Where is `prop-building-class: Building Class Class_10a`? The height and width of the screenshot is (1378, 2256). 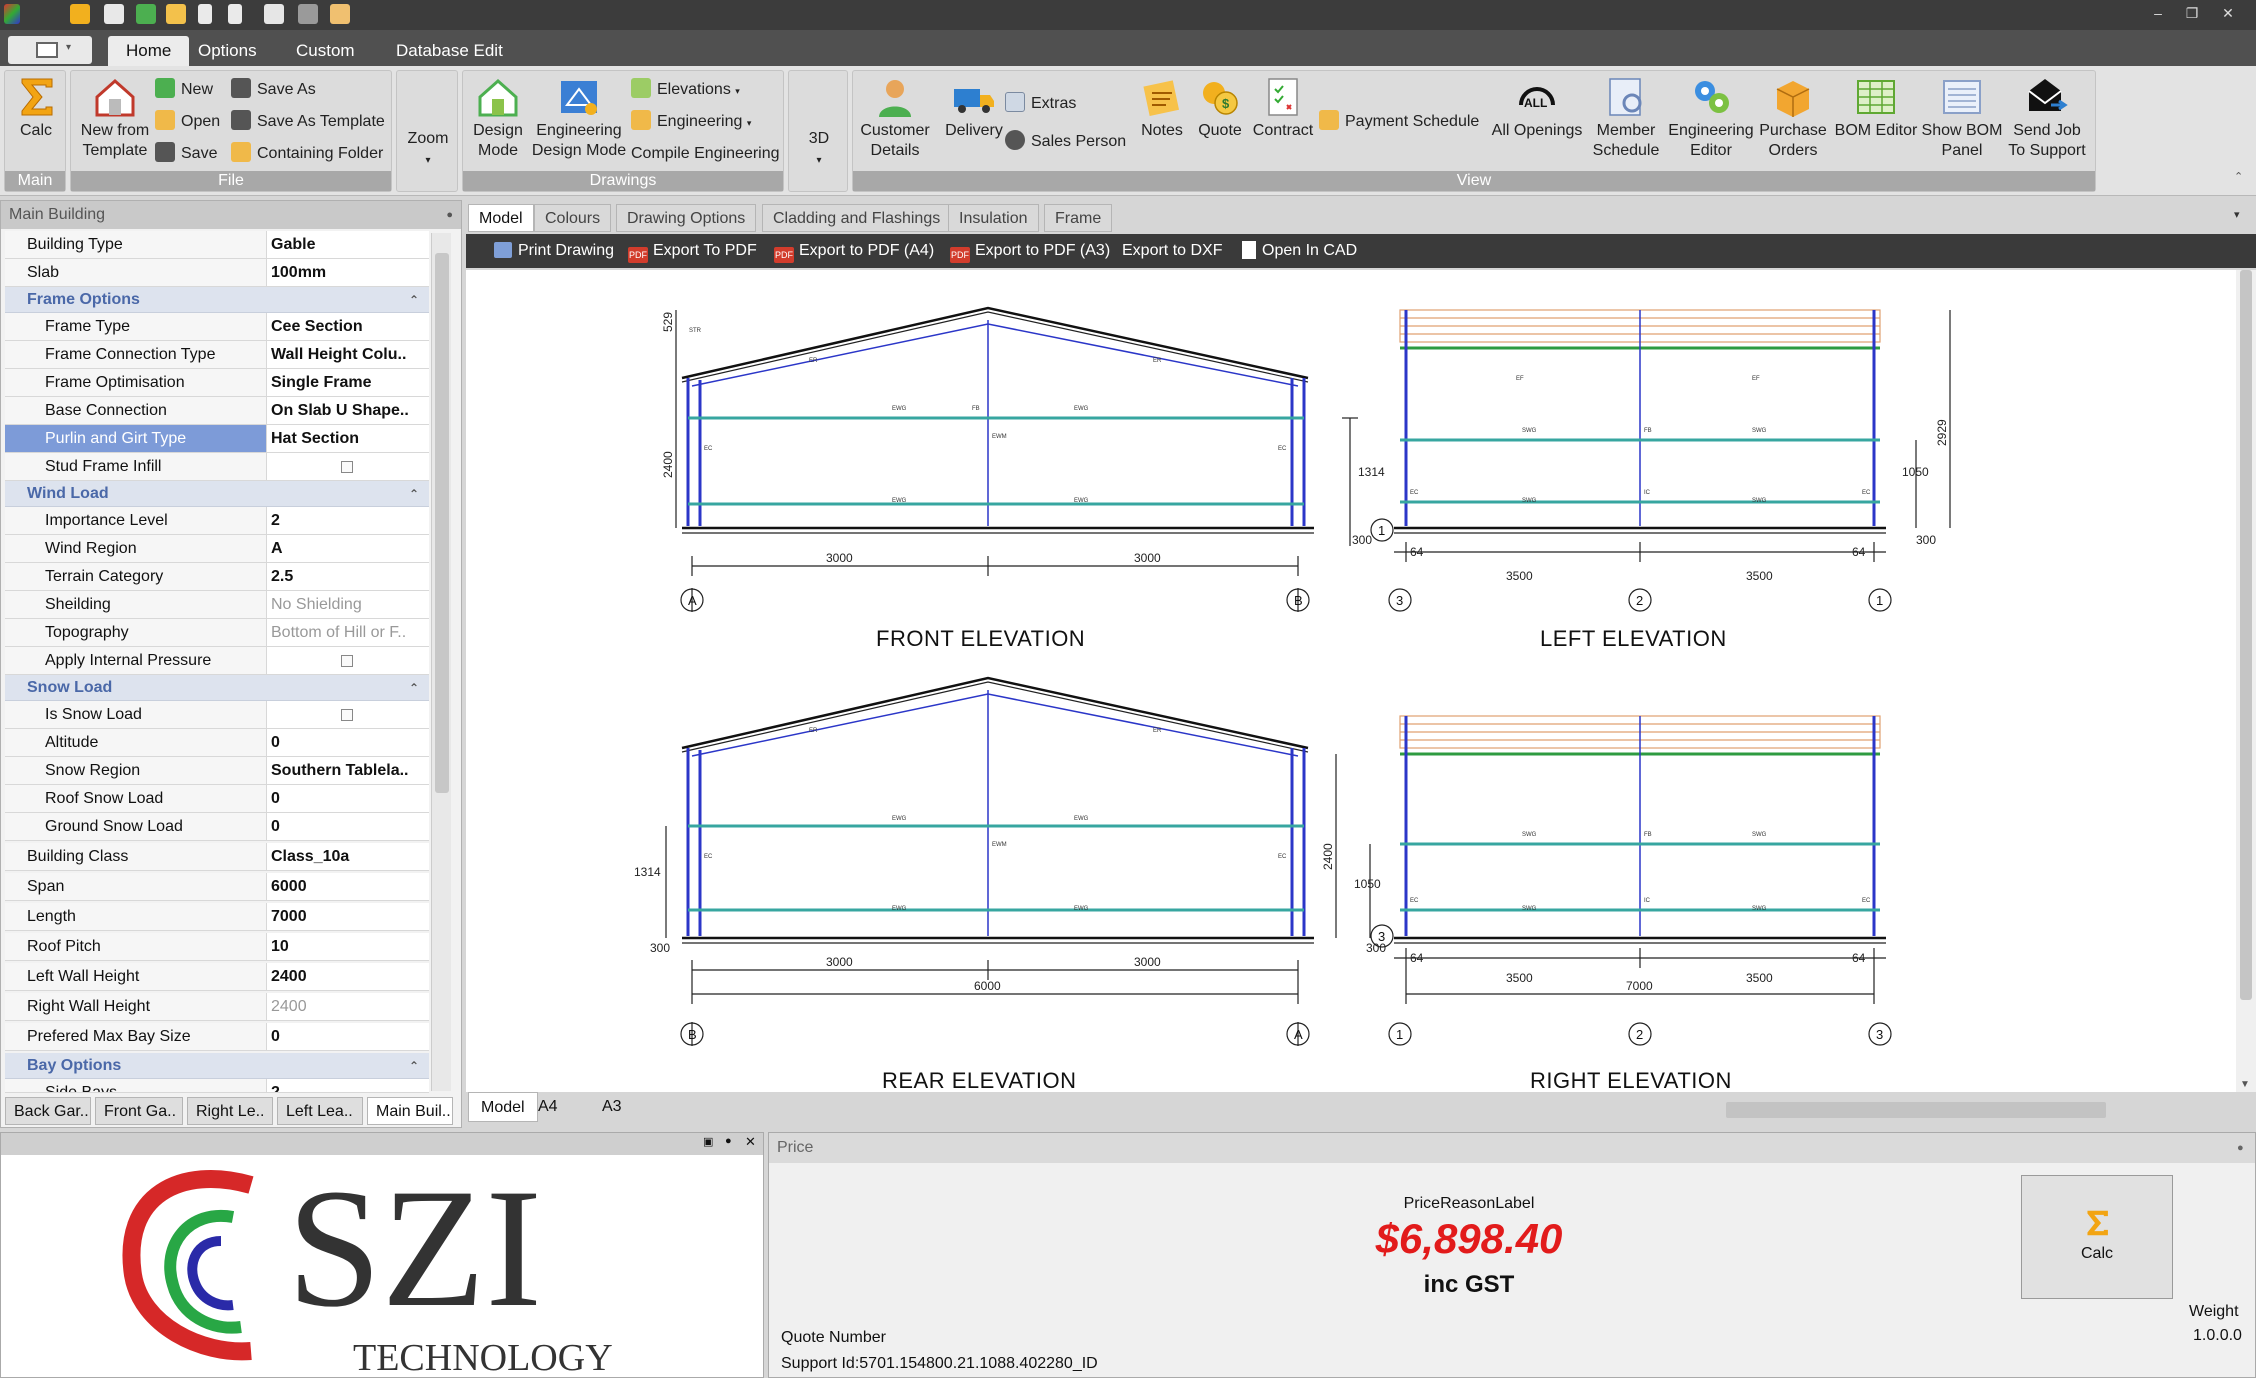 prop-building-class: Building Class Class_10a is located at coordinates (217, 857).